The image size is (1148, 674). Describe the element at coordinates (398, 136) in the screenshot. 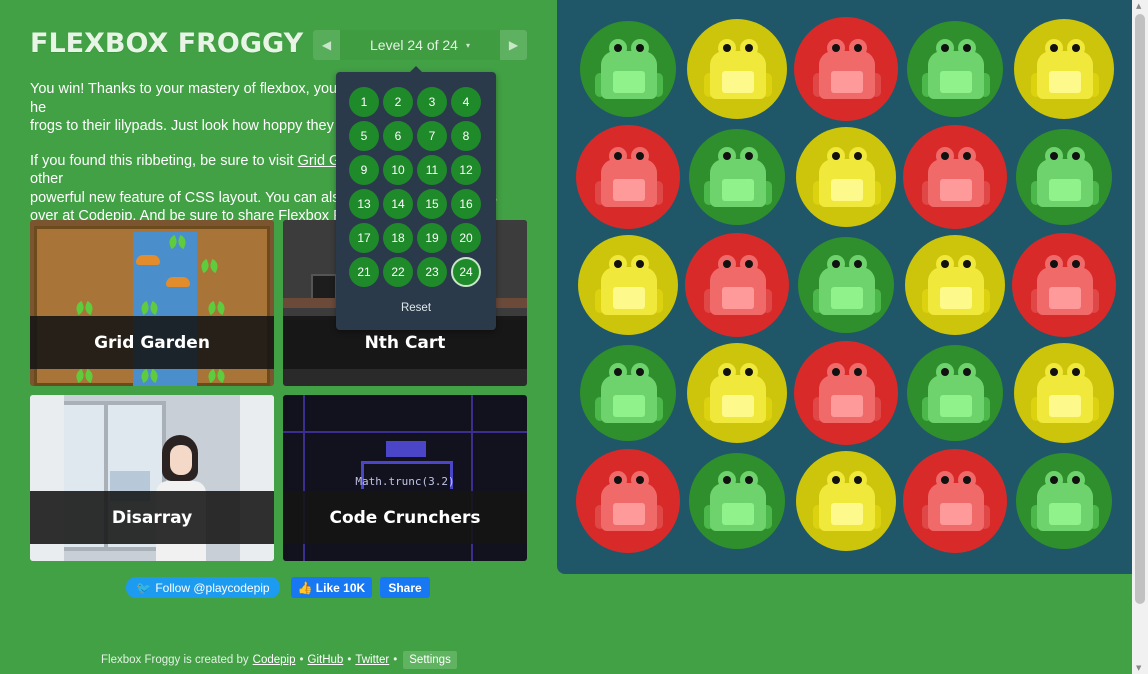

I see `level-button-6: 6` at that location.